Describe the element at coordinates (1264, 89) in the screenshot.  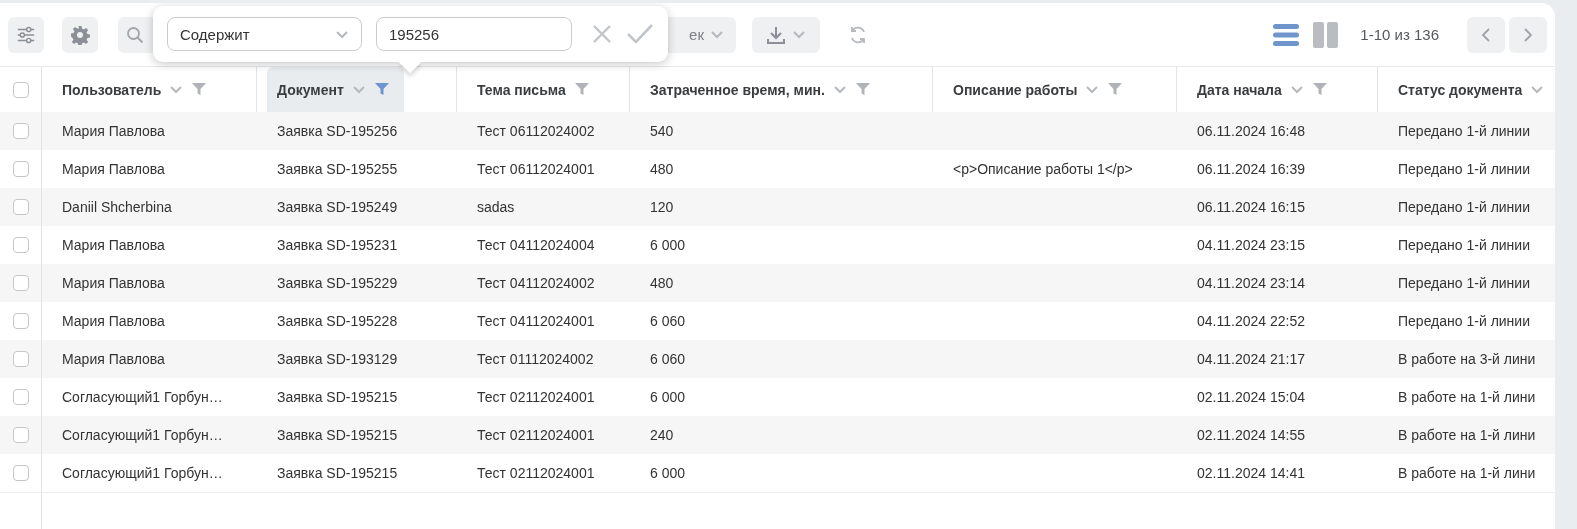
I see `column-header: Дата начала` at that location.